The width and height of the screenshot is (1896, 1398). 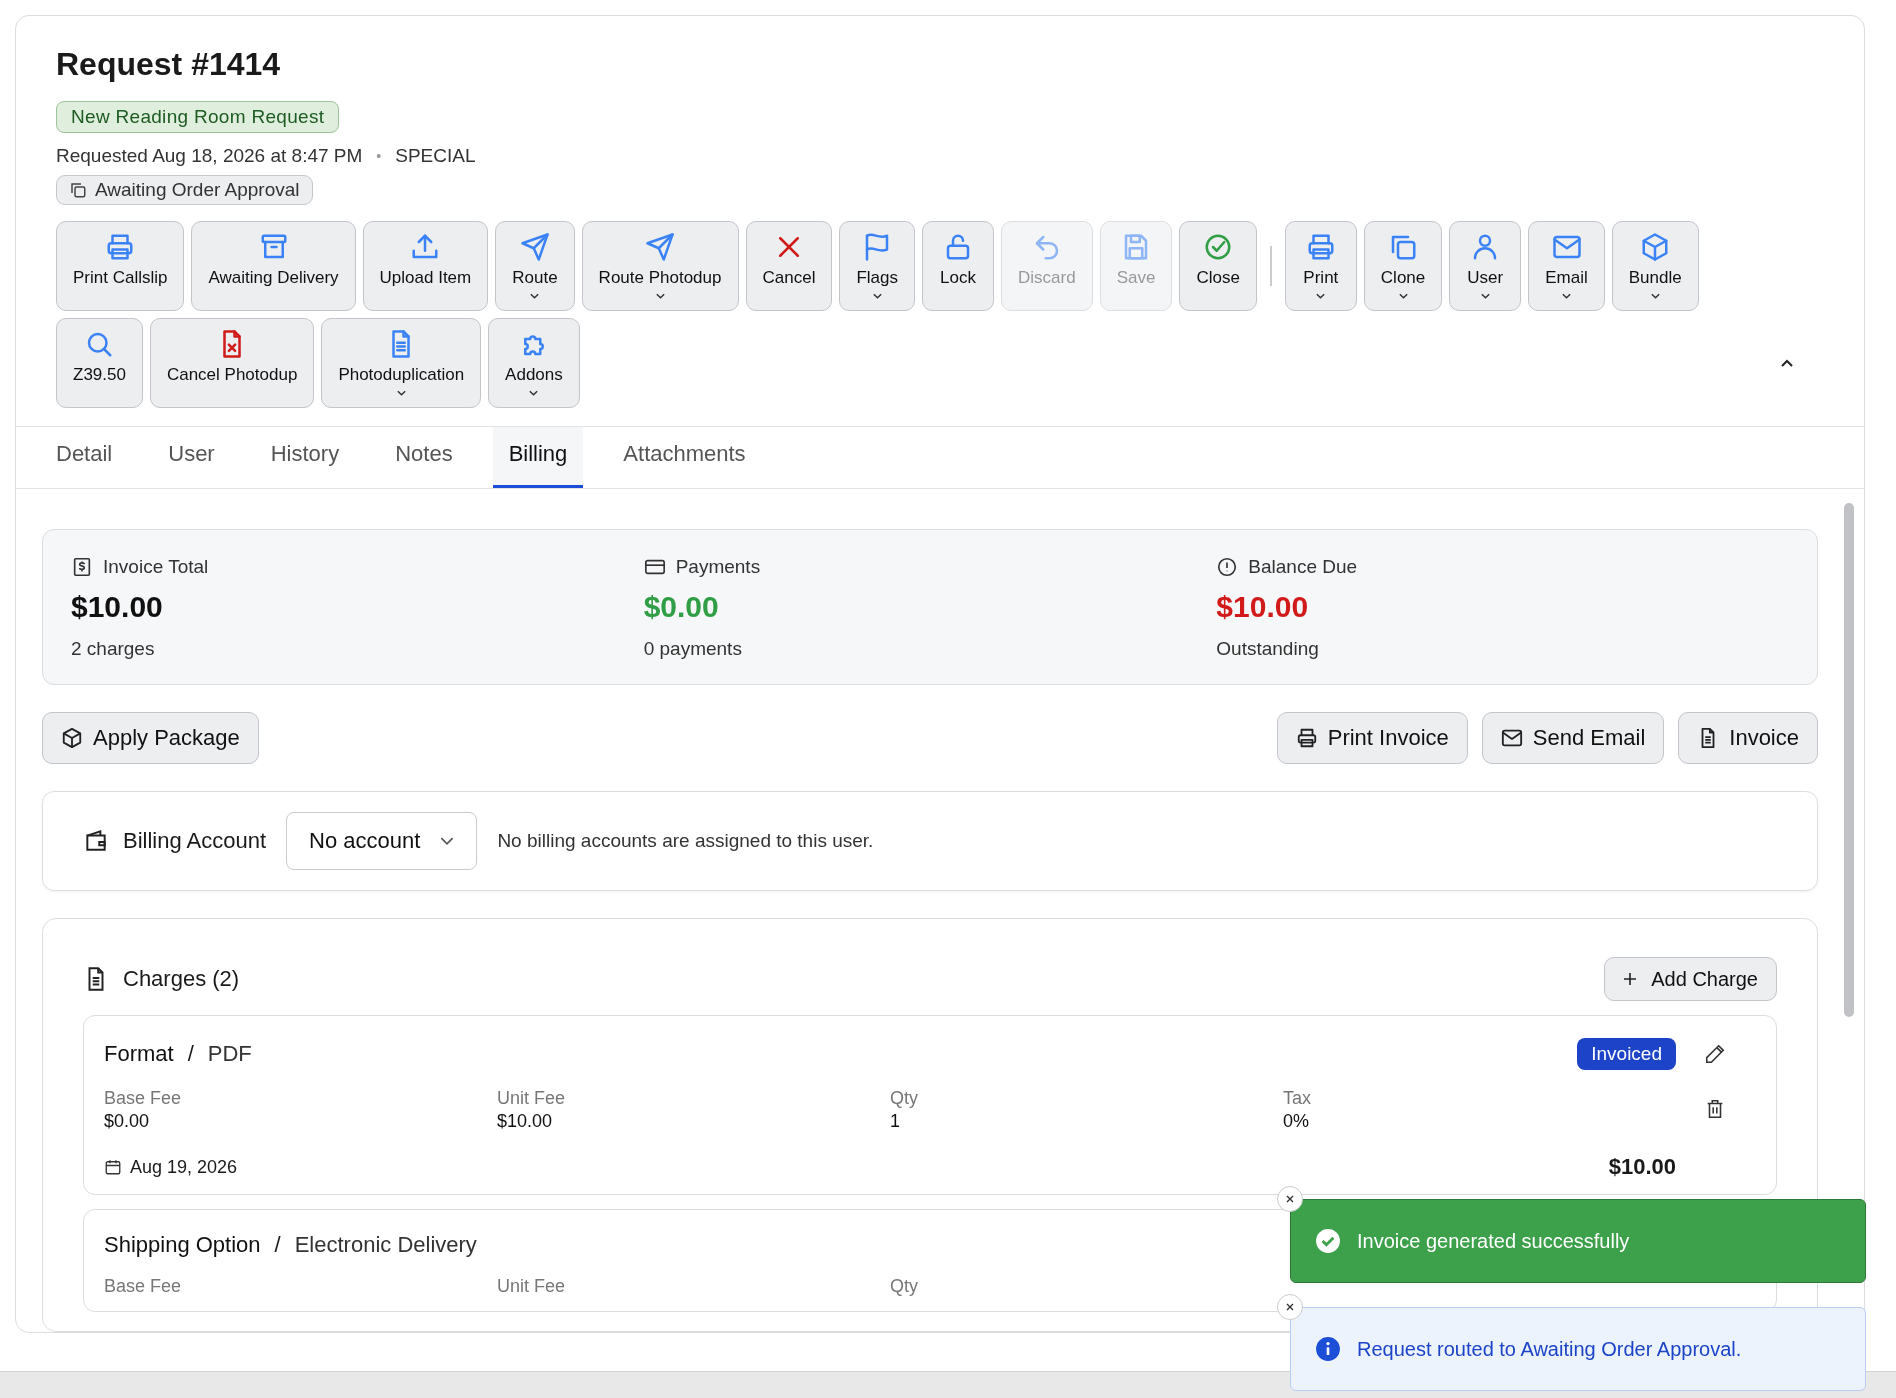 What do you see at coordinates (1626, 1054) in the screenshot?
I see `status-badge: Invoiced` at bounding box center [1626, 1054].